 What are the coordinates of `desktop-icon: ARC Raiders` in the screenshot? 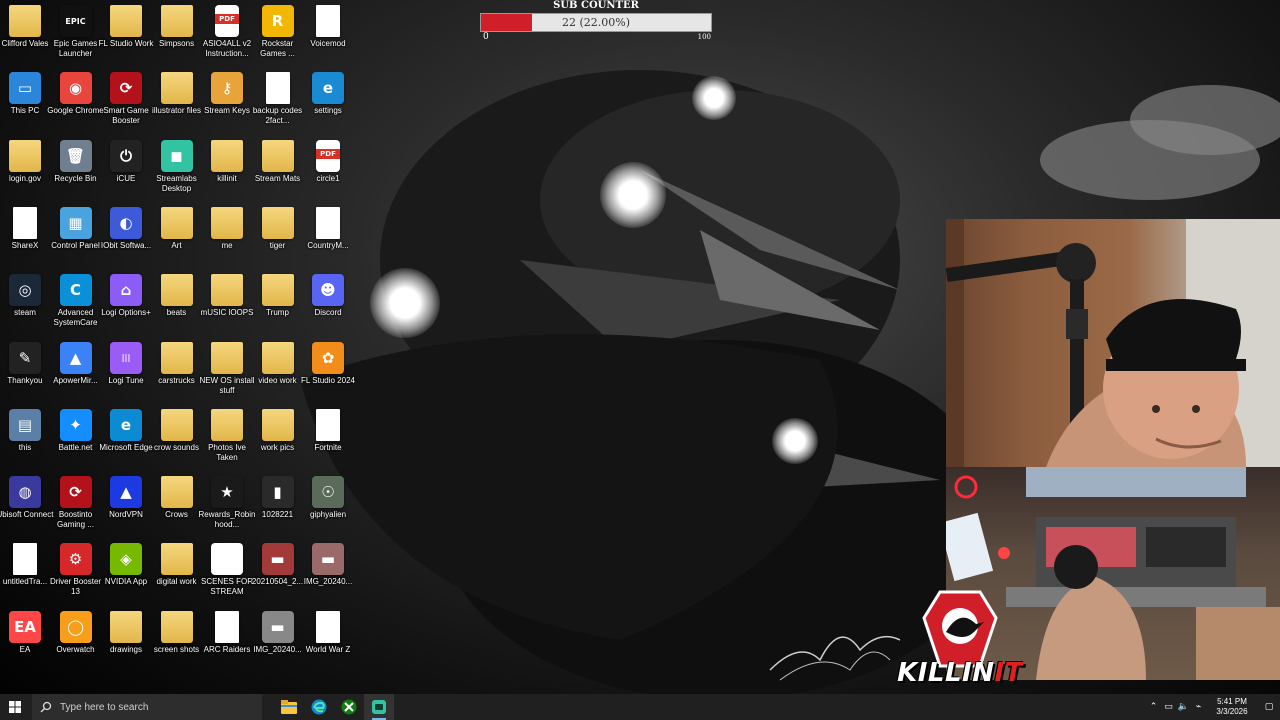 It's located at (227, 632).